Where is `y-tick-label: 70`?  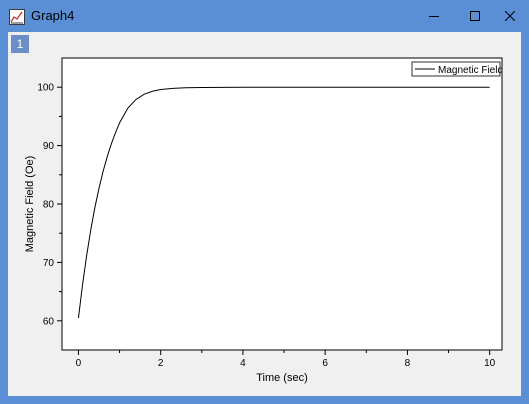 y-tick-label: 70 is located at coordinates (49, 263).